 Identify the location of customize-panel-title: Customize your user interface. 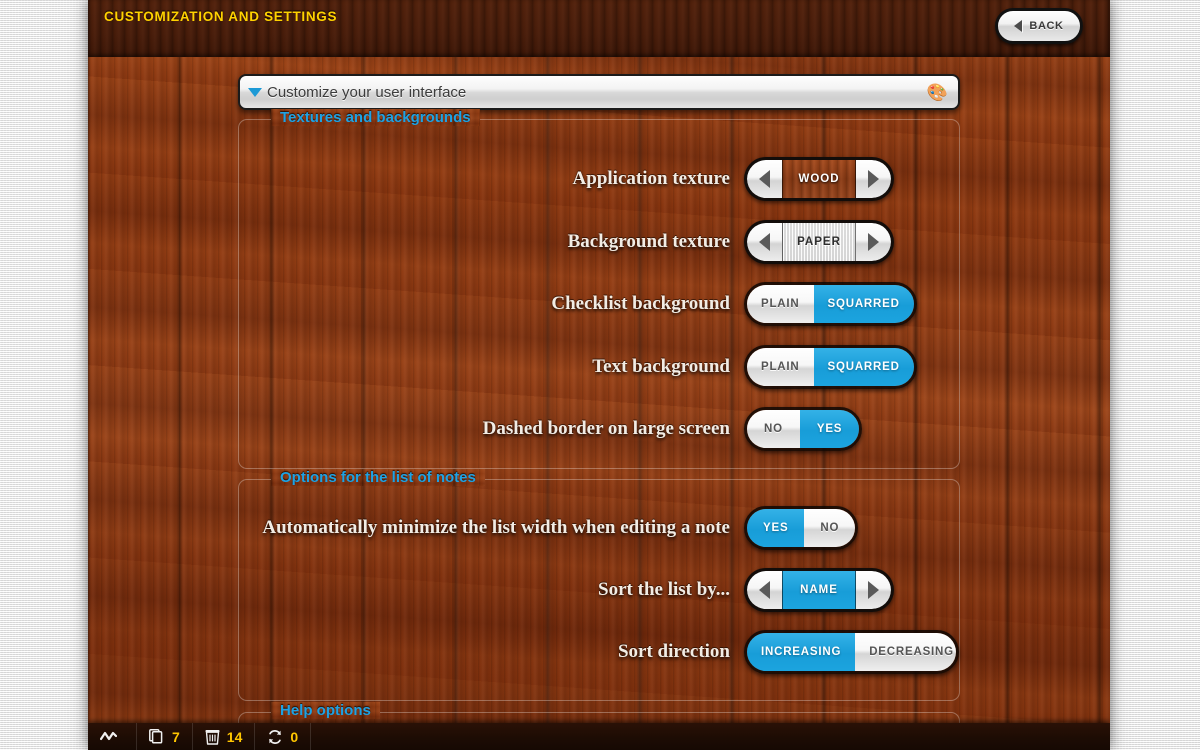
(367, 92).